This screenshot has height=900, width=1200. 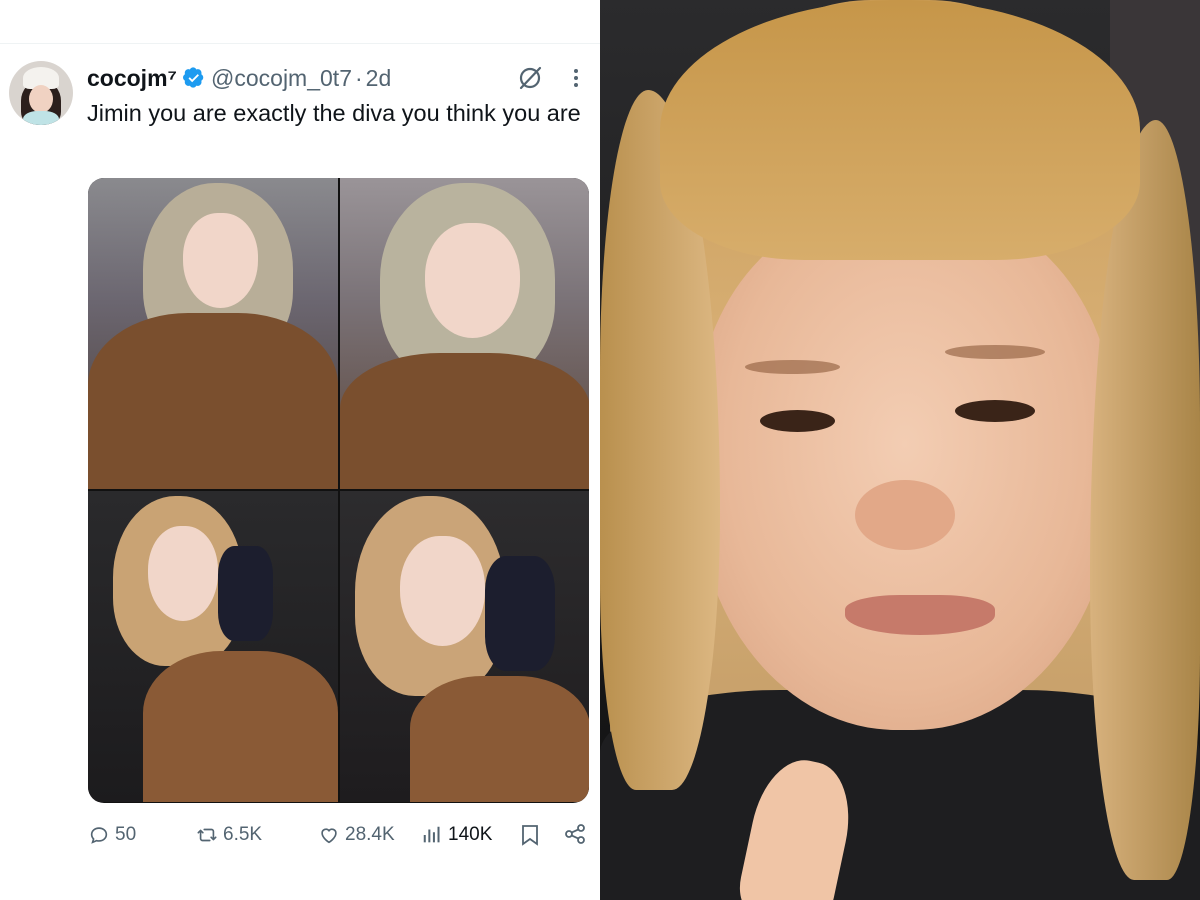 What do you see at coordinates (99, 835) in the screenshot?
I see `reply-icon` at bounding box center [99, 835].